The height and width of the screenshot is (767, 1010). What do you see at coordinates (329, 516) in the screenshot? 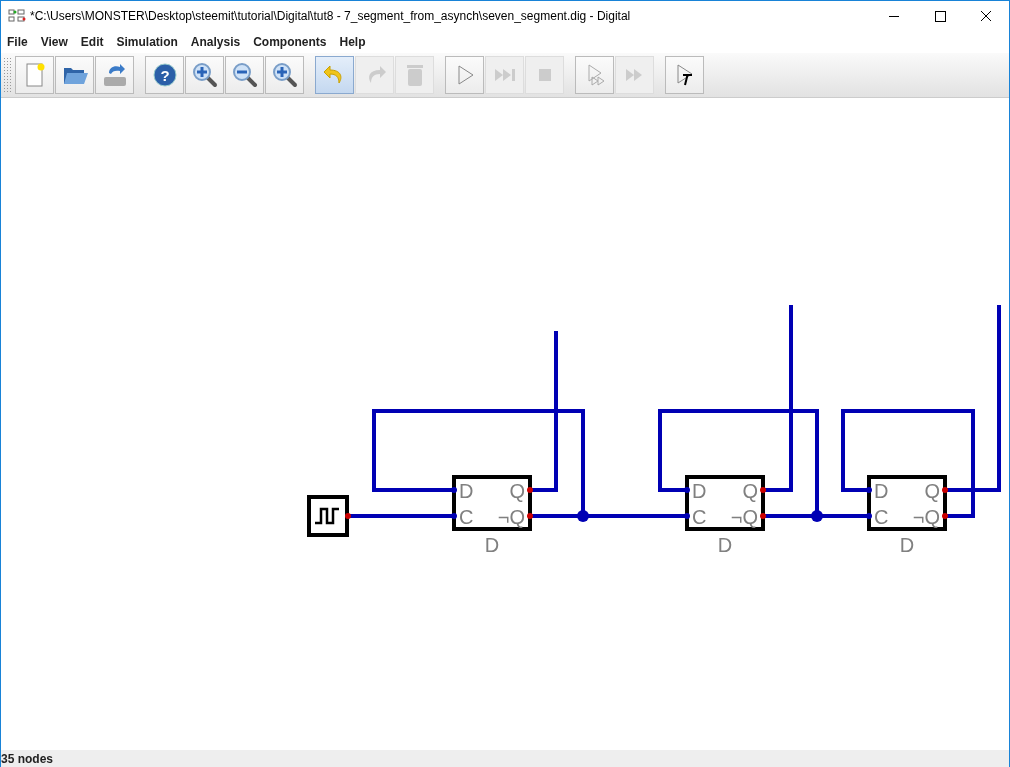
I see `clock-component` at bounding box center [329, 516].